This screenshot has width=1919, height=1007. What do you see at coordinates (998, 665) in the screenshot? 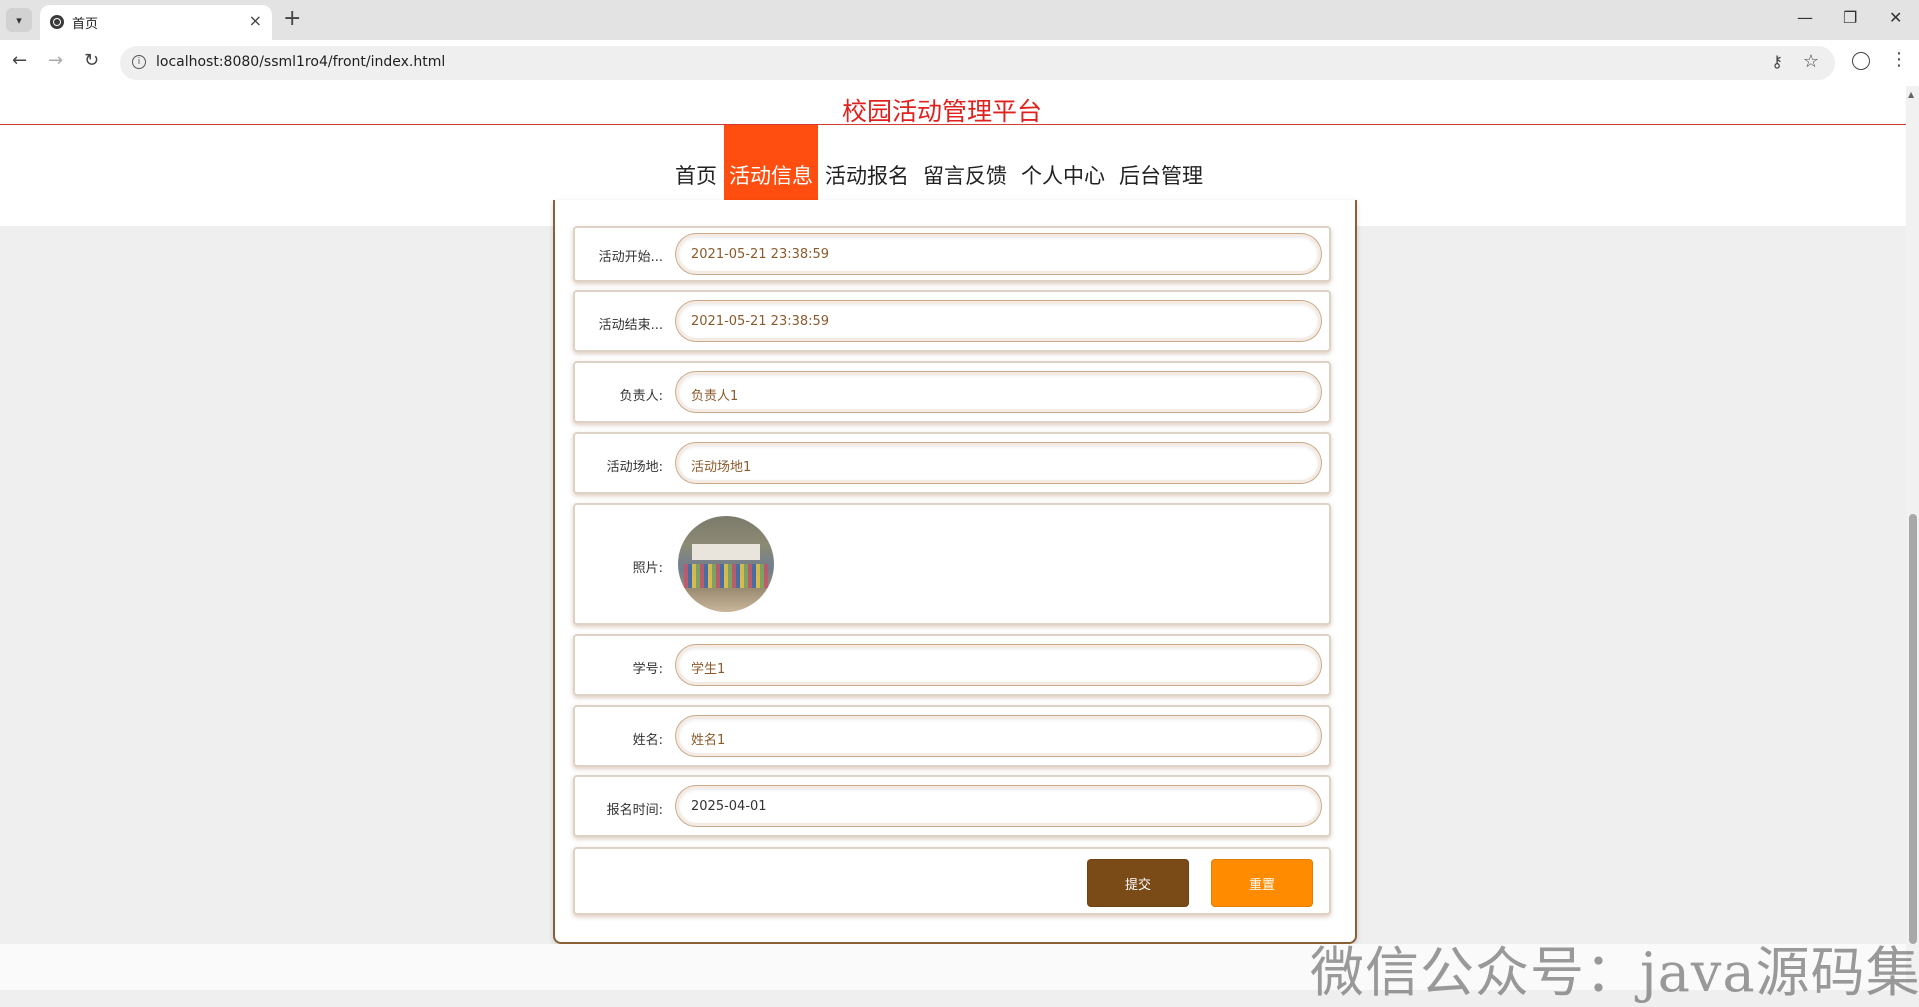
I see `student-no-field: 学生1` at bounding box center [998, 665].